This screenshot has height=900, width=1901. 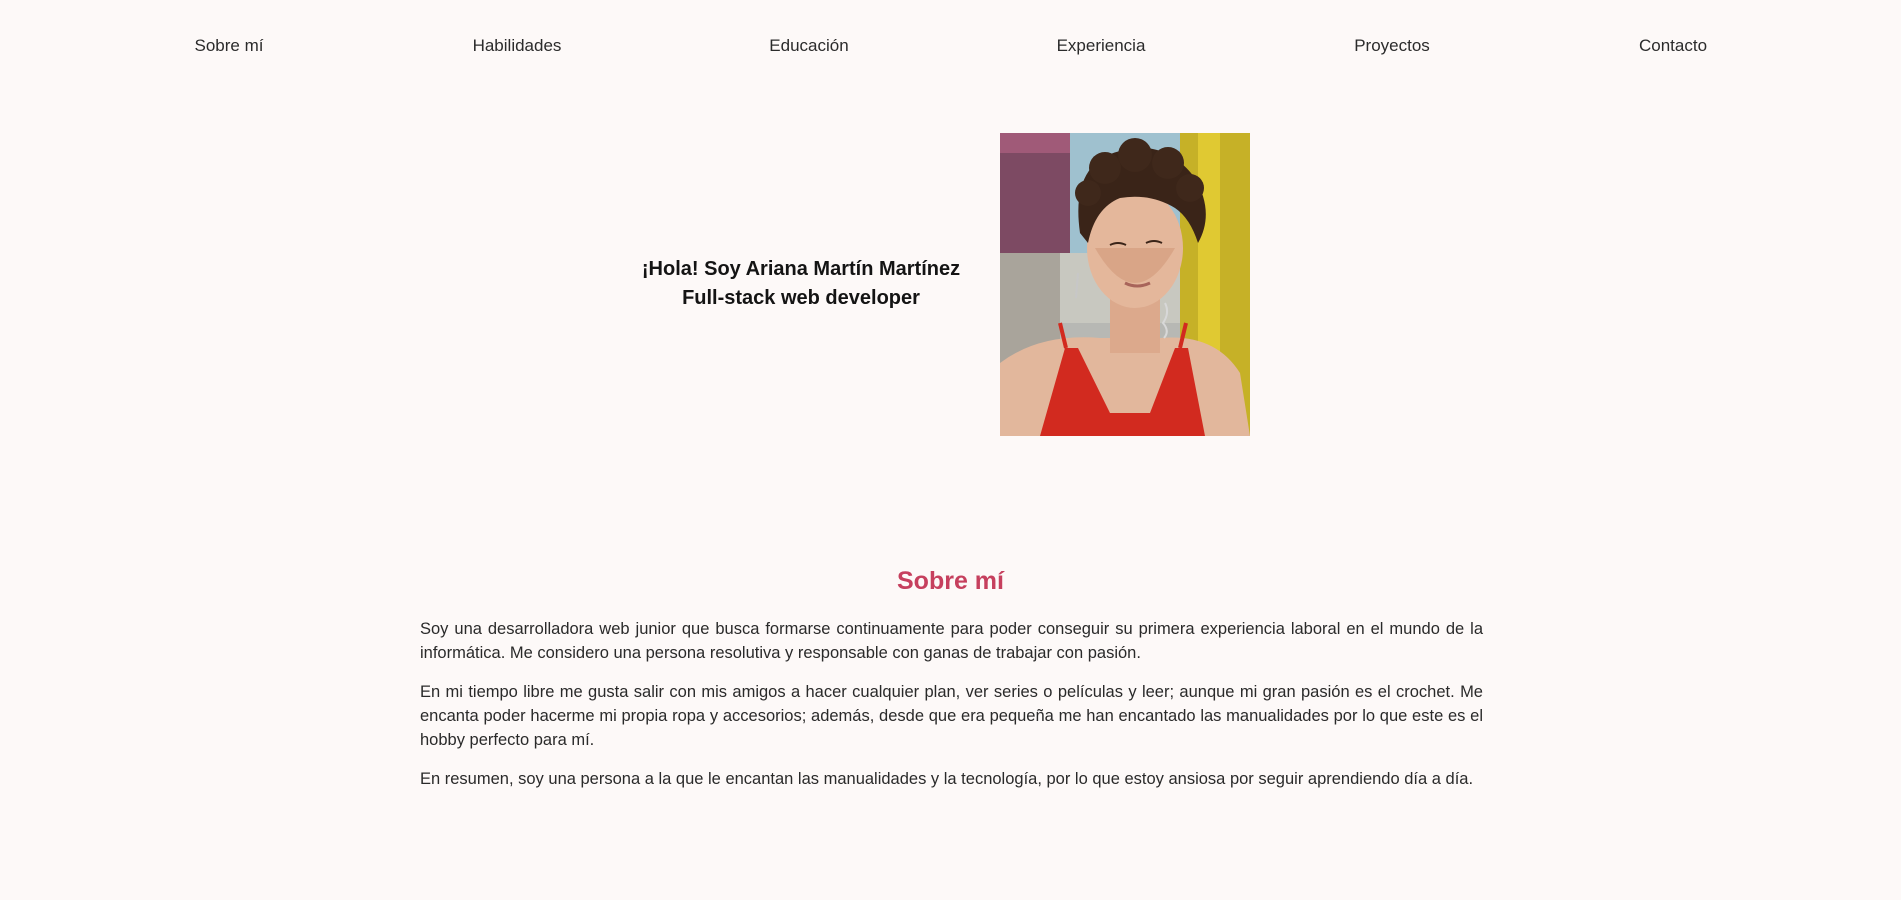 What do you see at coordinates (801, 269) in the screenshot?
I see `hero-greeting: ¡Hola! Soy Ariana Martín Martínez` at bounding box center [801, 269].